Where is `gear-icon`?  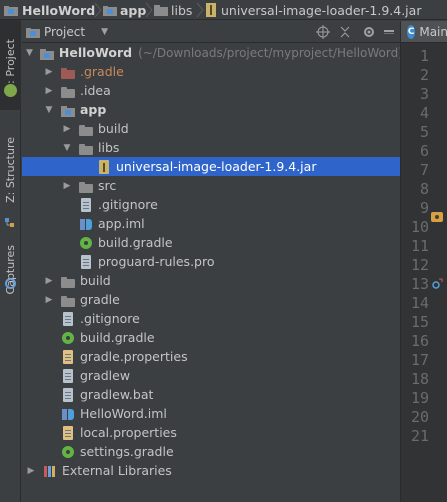
gear-icon is located at coordinates (369, 32).